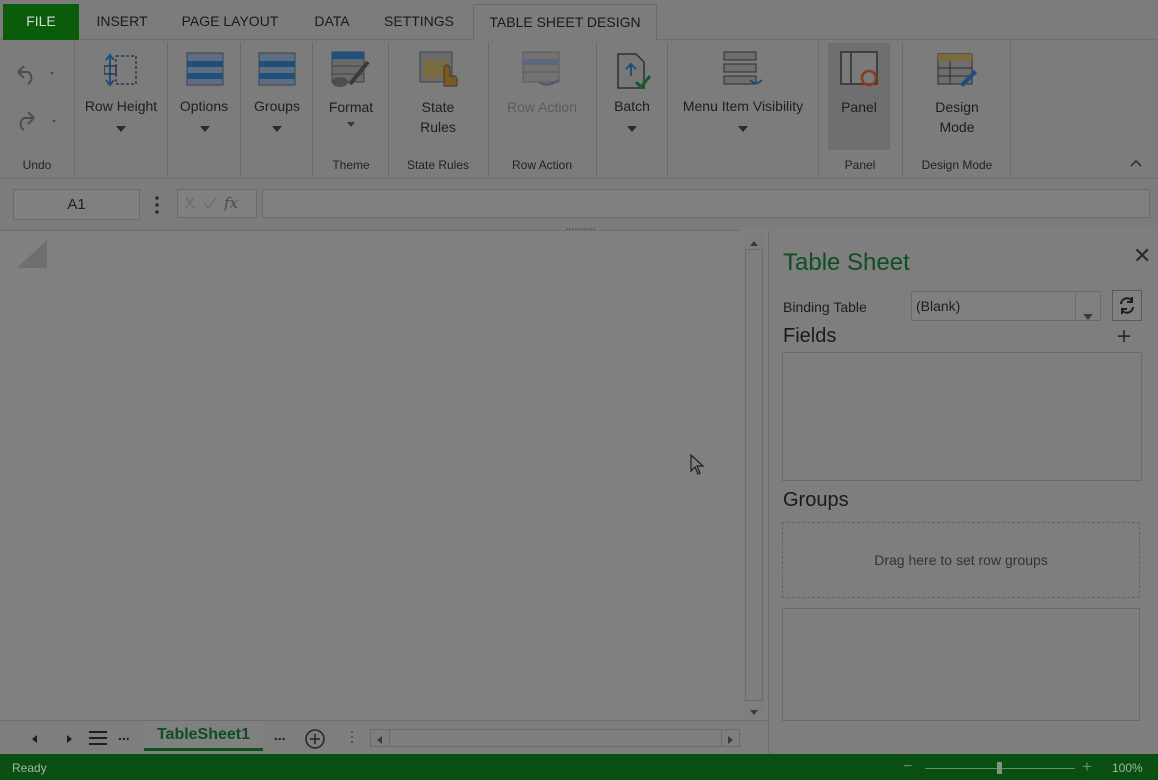 The image size is (1158, 780). What do you see at coordinates (698, 466) in the screenshot?
I see `cursor-icon` at bounding box center [698, 466].